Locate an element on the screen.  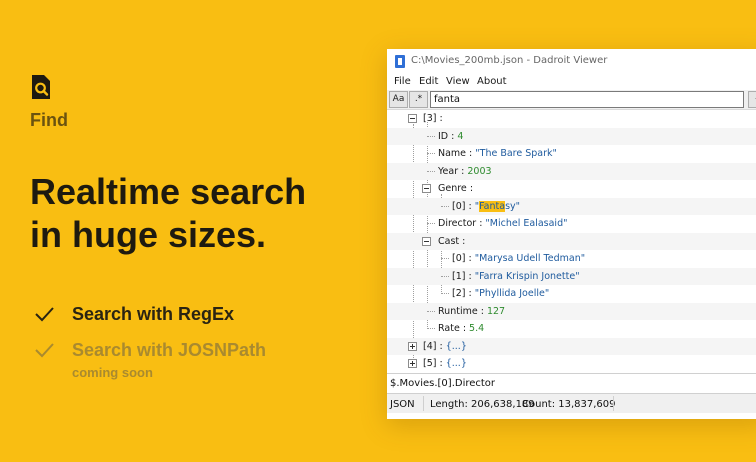
match-case-button: Aa is located at coordinates (398, 99).